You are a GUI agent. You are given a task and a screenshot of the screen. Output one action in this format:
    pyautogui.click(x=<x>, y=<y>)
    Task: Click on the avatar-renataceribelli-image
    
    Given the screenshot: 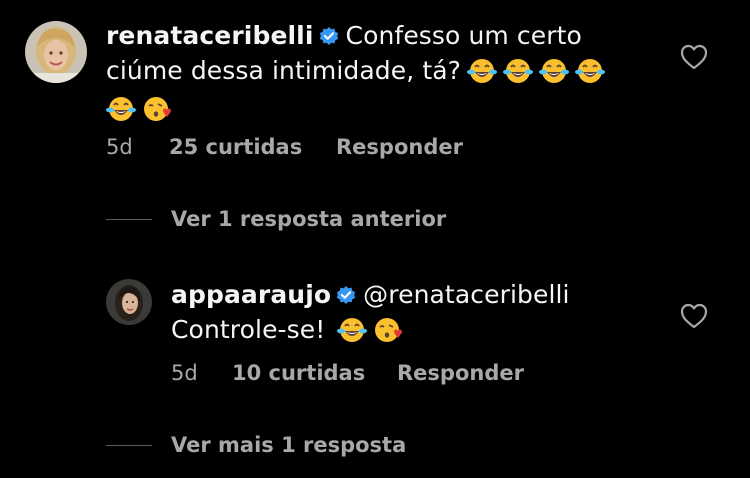 What is the action you would take?
    pyautogui.click(x=56, y=52)
    